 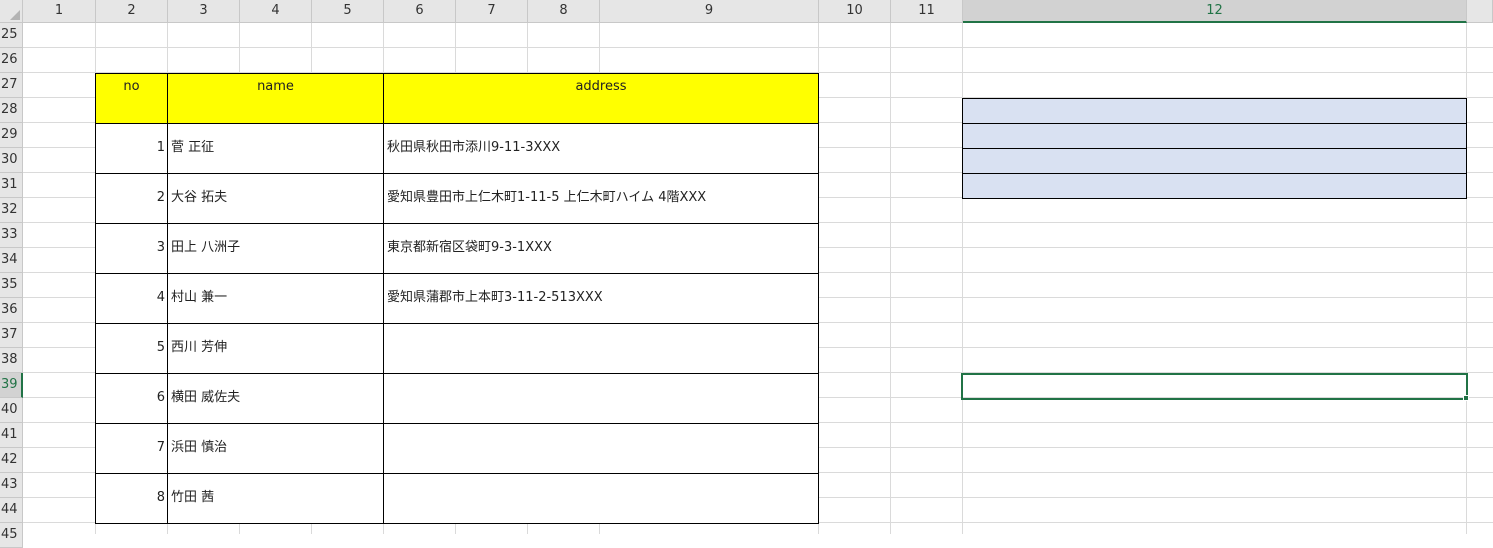 I want to click on column-header-2: 2, so click(x=132, y=11).